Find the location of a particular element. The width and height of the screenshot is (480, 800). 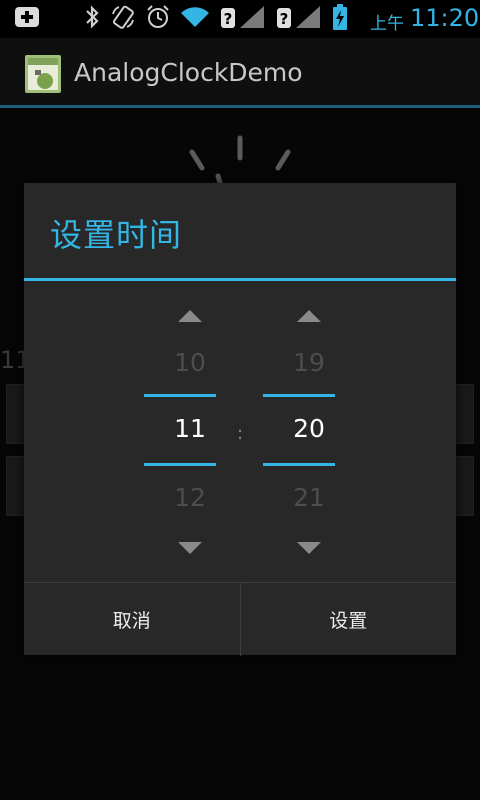

battery-charging-icon is located at coordinates (340, 19).